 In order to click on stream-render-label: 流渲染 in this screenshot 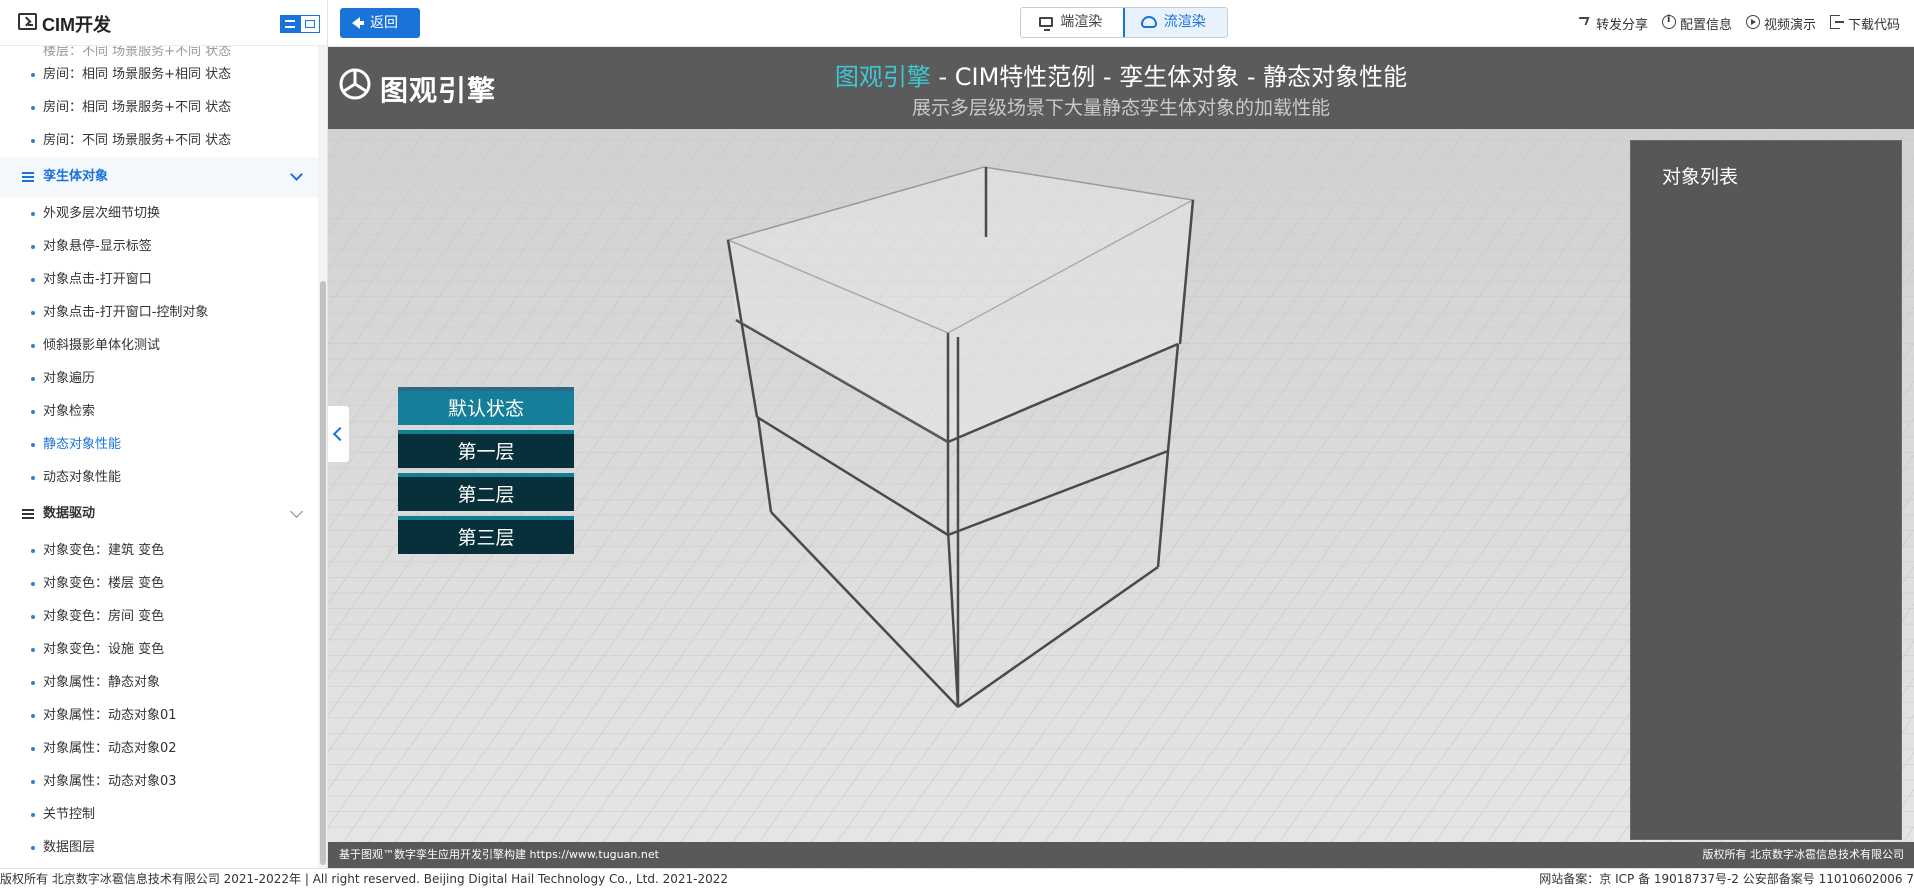, I will do `click(1184, 22)`.